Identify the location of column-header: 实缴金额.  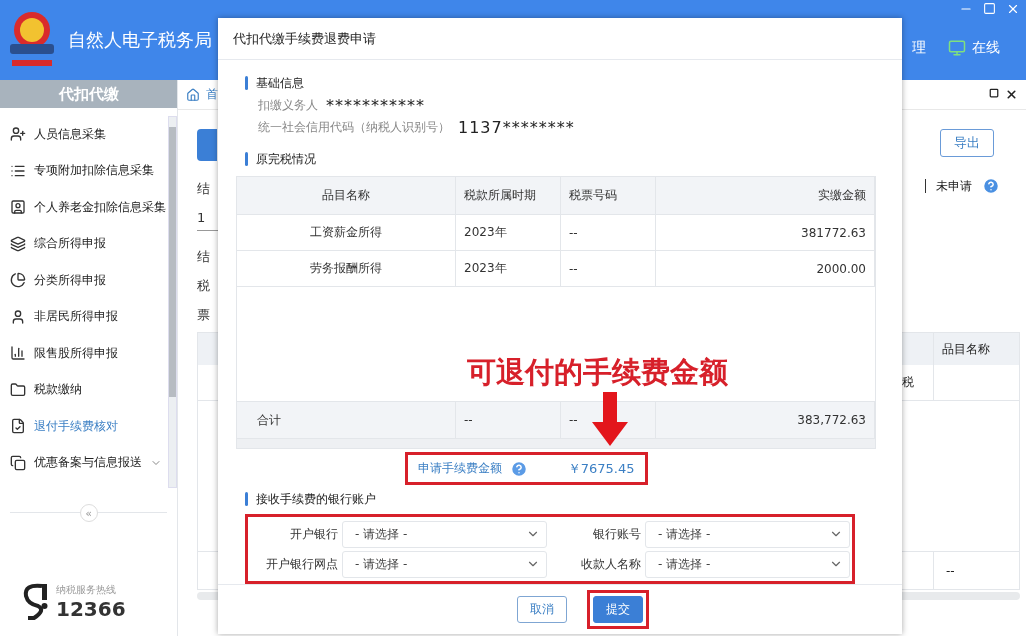
(765, 196).